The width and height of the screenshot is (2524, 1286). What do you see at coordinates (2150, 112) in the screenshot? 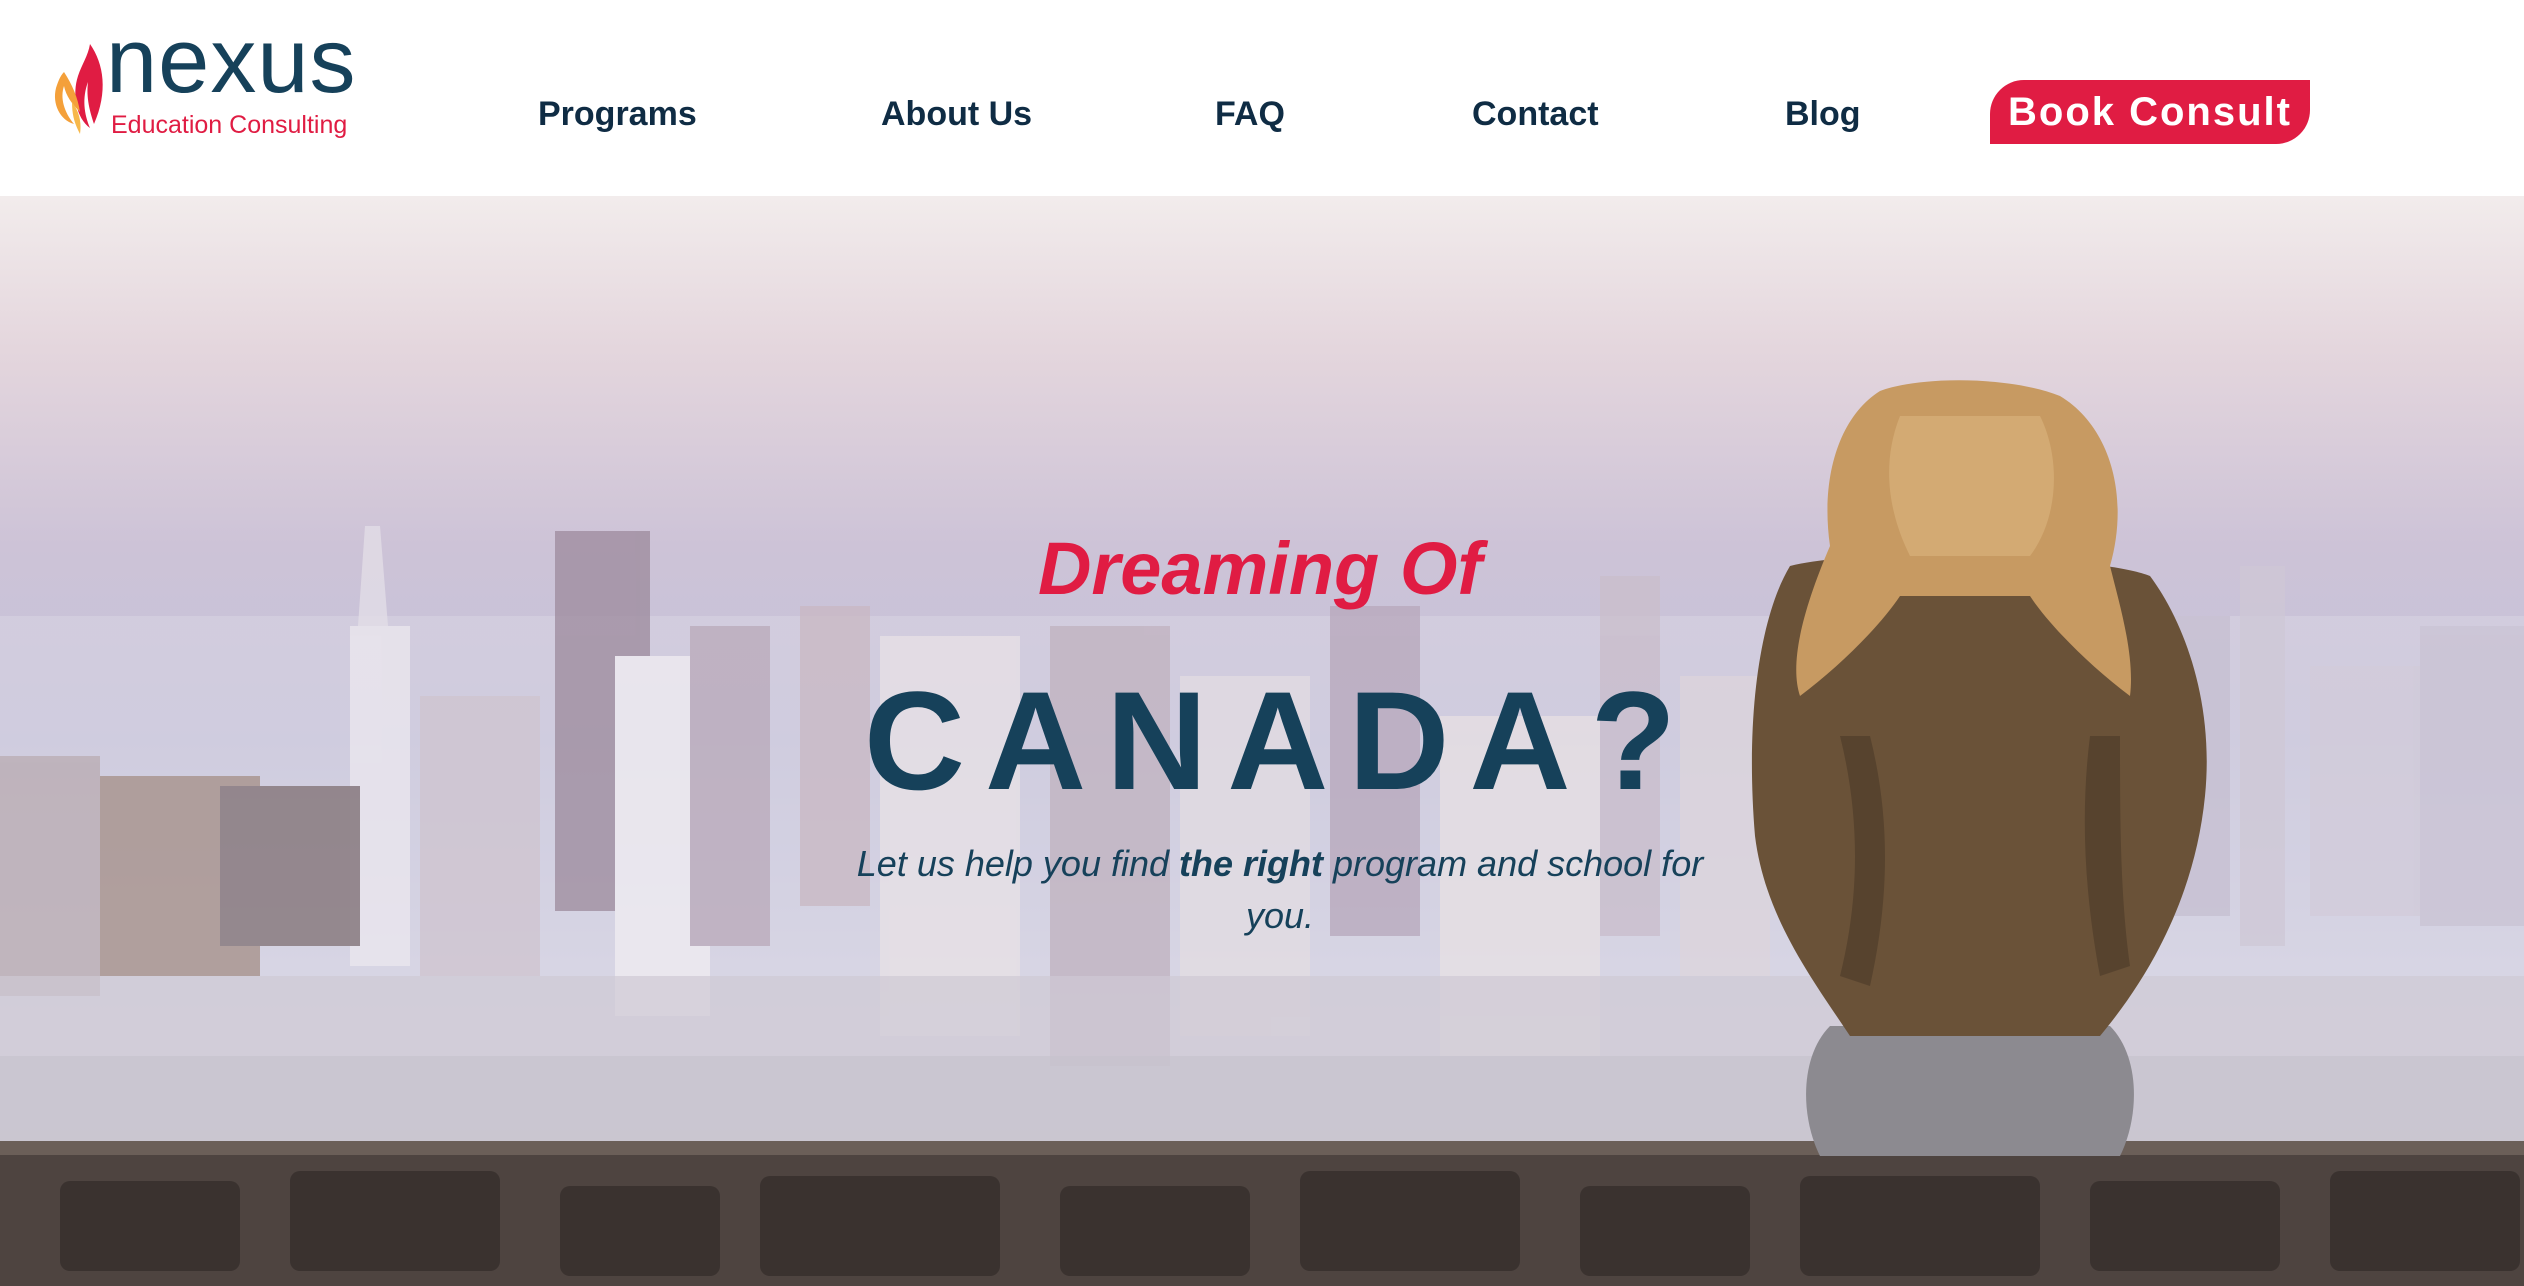
I see `book-consult-button: Book Consult` at bounding box center [2150, 112].